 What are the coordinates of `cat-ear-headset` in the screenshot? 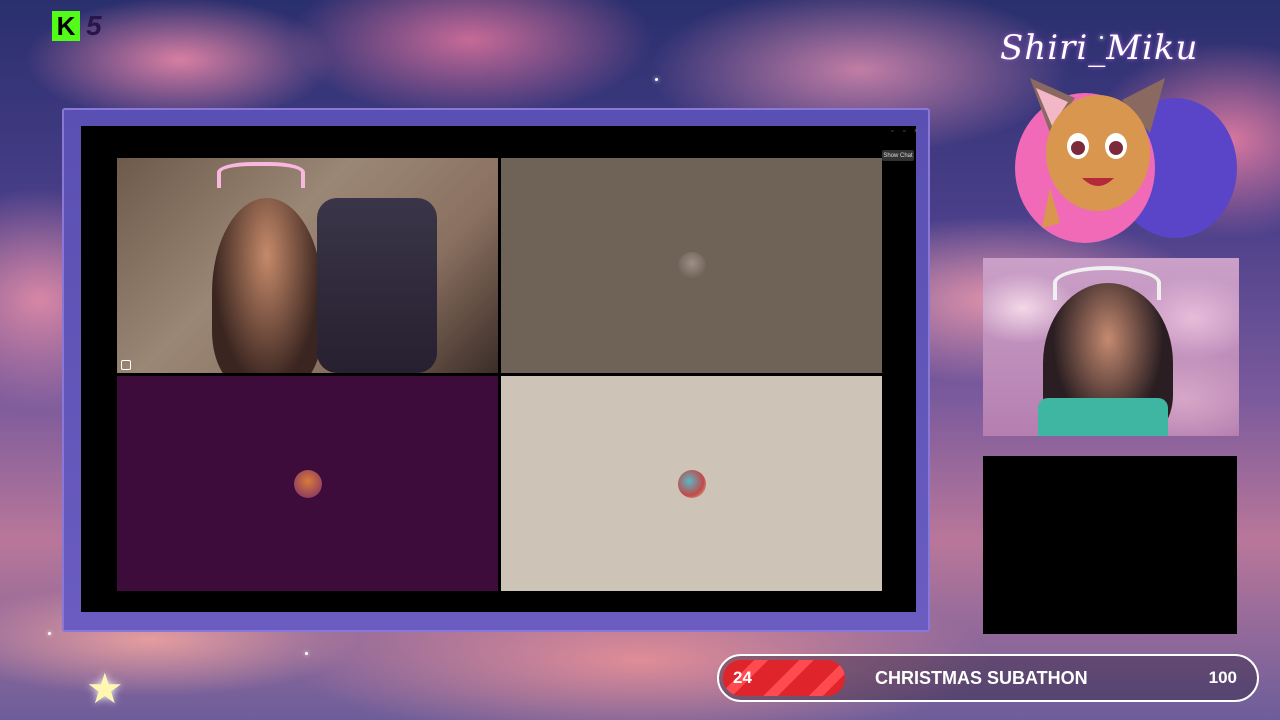 It's located at (261, 175).